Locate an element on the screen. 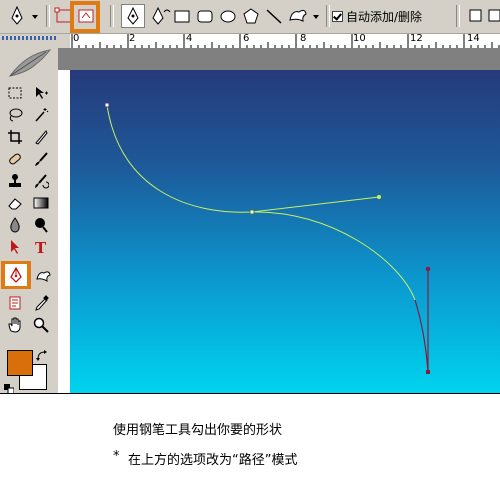 This screenshot has height=500, width=500. anchor-point-start is located at coordinates (107, 105).